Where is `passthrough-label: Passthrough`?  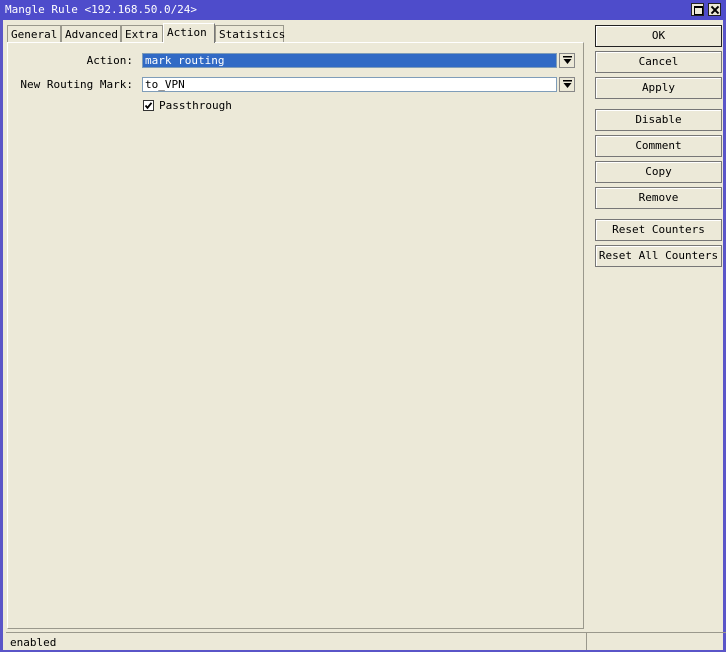
passthrough-label: Passthrough is located at coordinates (195, 105).